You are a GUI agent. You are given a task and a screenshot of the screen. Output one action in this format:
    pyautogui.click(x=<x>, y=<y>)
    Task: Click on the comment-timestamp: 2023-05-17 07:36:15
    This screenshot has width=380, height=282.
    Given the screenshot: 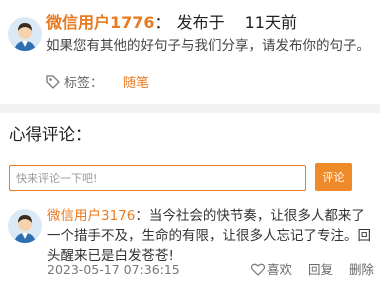 What is the action you would take?
    pyautogui.click(x=113, y=269)
    